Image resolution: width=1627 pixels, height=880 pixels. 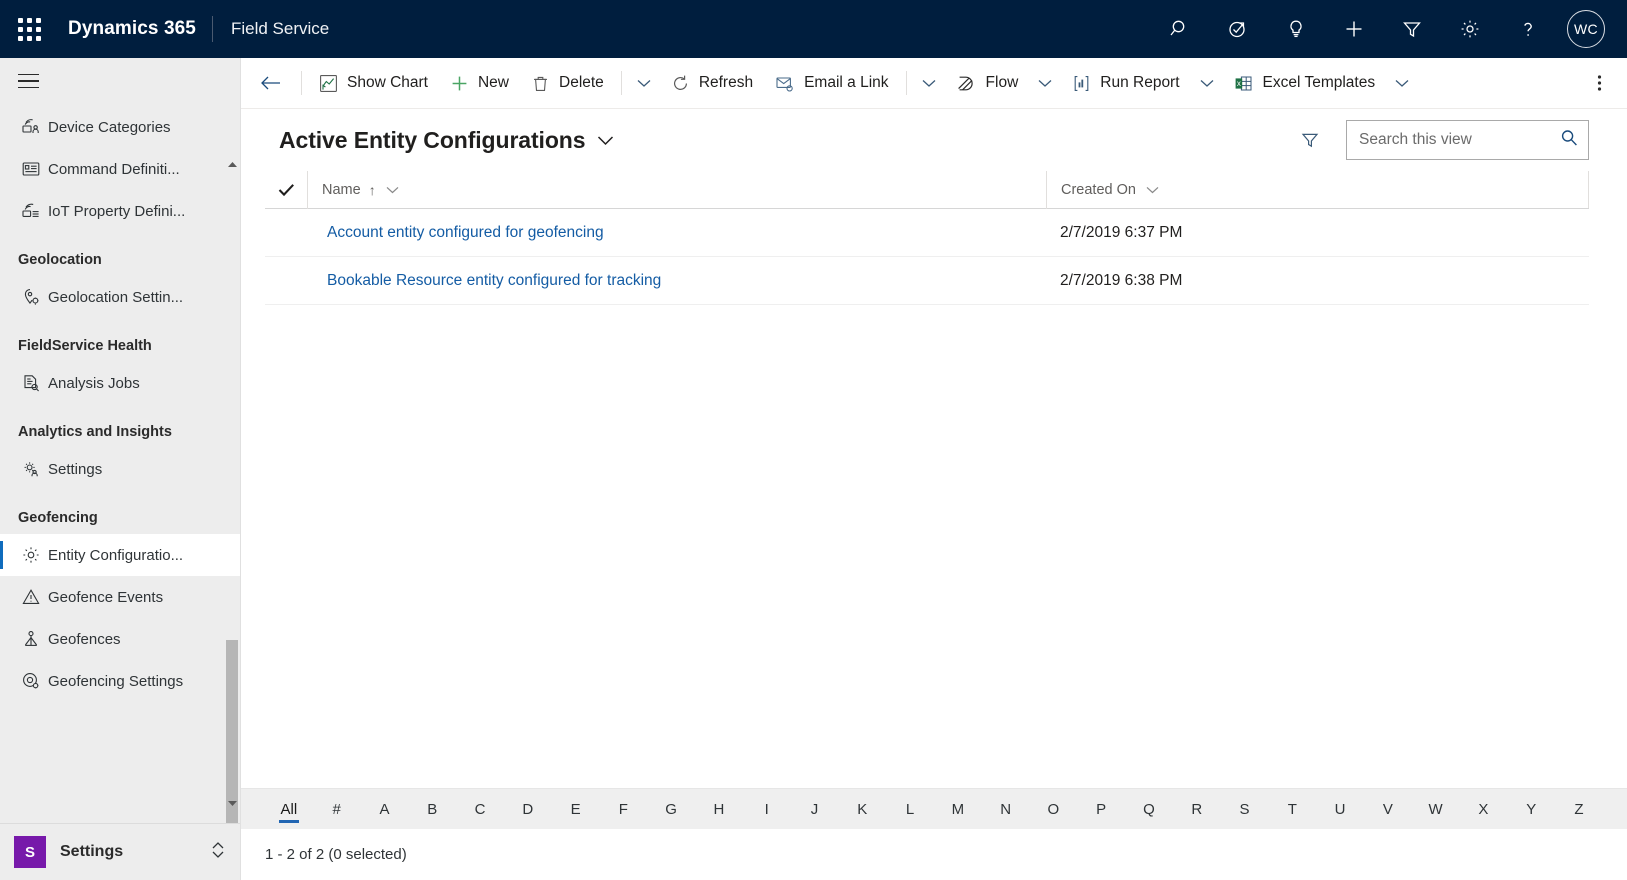 What do you see at coordinates (1484, 809) in the screenshot?
I see `alpha-filter-x: X` at bounding box center [1484, 809].